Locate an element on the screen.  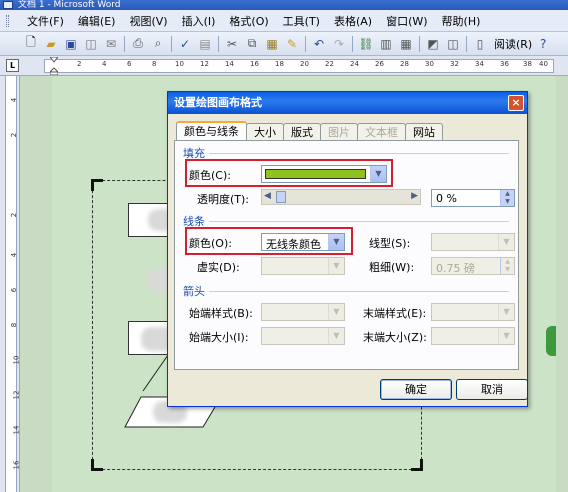
ruler-tick: 40 is located at coordinates (543, 64).